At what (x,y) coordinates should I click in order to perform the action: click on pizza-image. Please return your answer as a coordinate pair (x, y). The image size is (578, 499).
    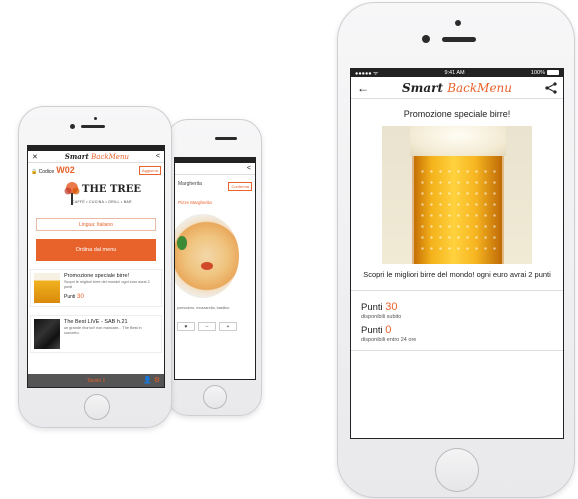
    Looking at the image, I should click on (207, 256).